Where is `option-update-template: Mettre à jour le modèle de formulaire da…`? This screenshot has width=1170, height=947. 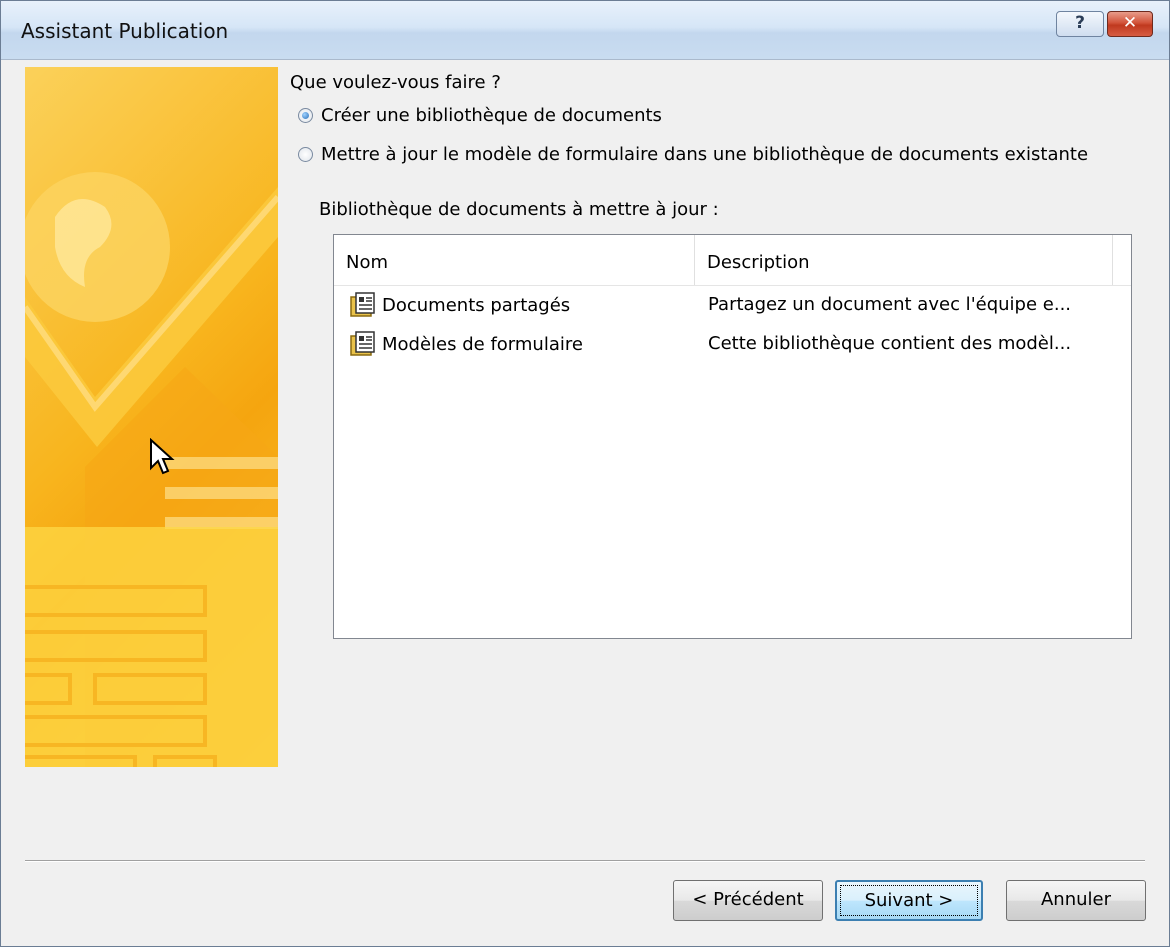 option-update-template: Mettre à jour le modèle de formulaire da… is located at coordinates (693, 154).